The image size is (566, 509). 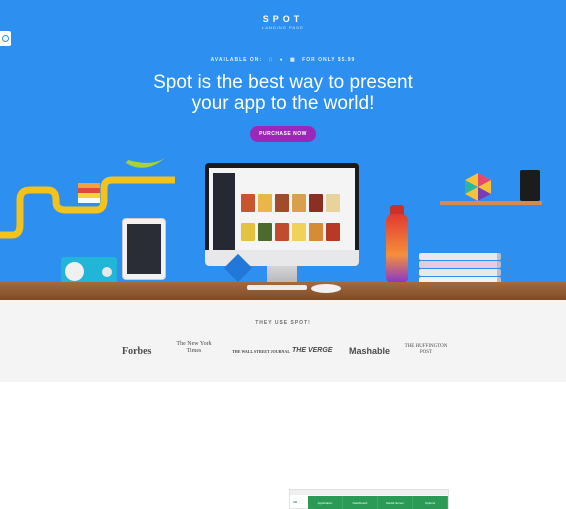 What do you see at coordinates (326, 288) in the screenshot?
I see `mouse-illustration` at bounding box center [326, 288].